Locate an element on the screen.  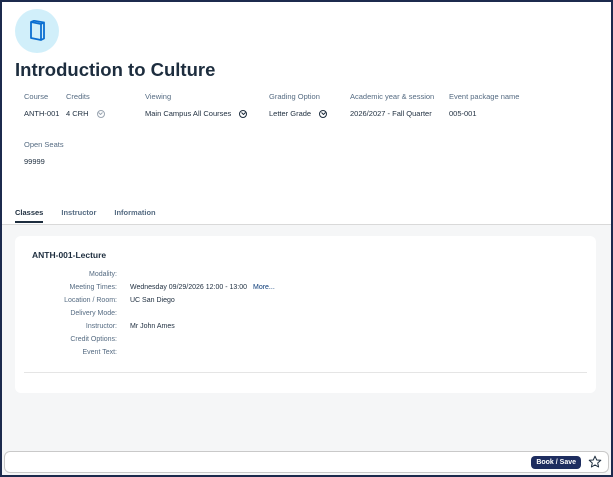
book-save-button: Book / Save is located at coordinates (556, 462).